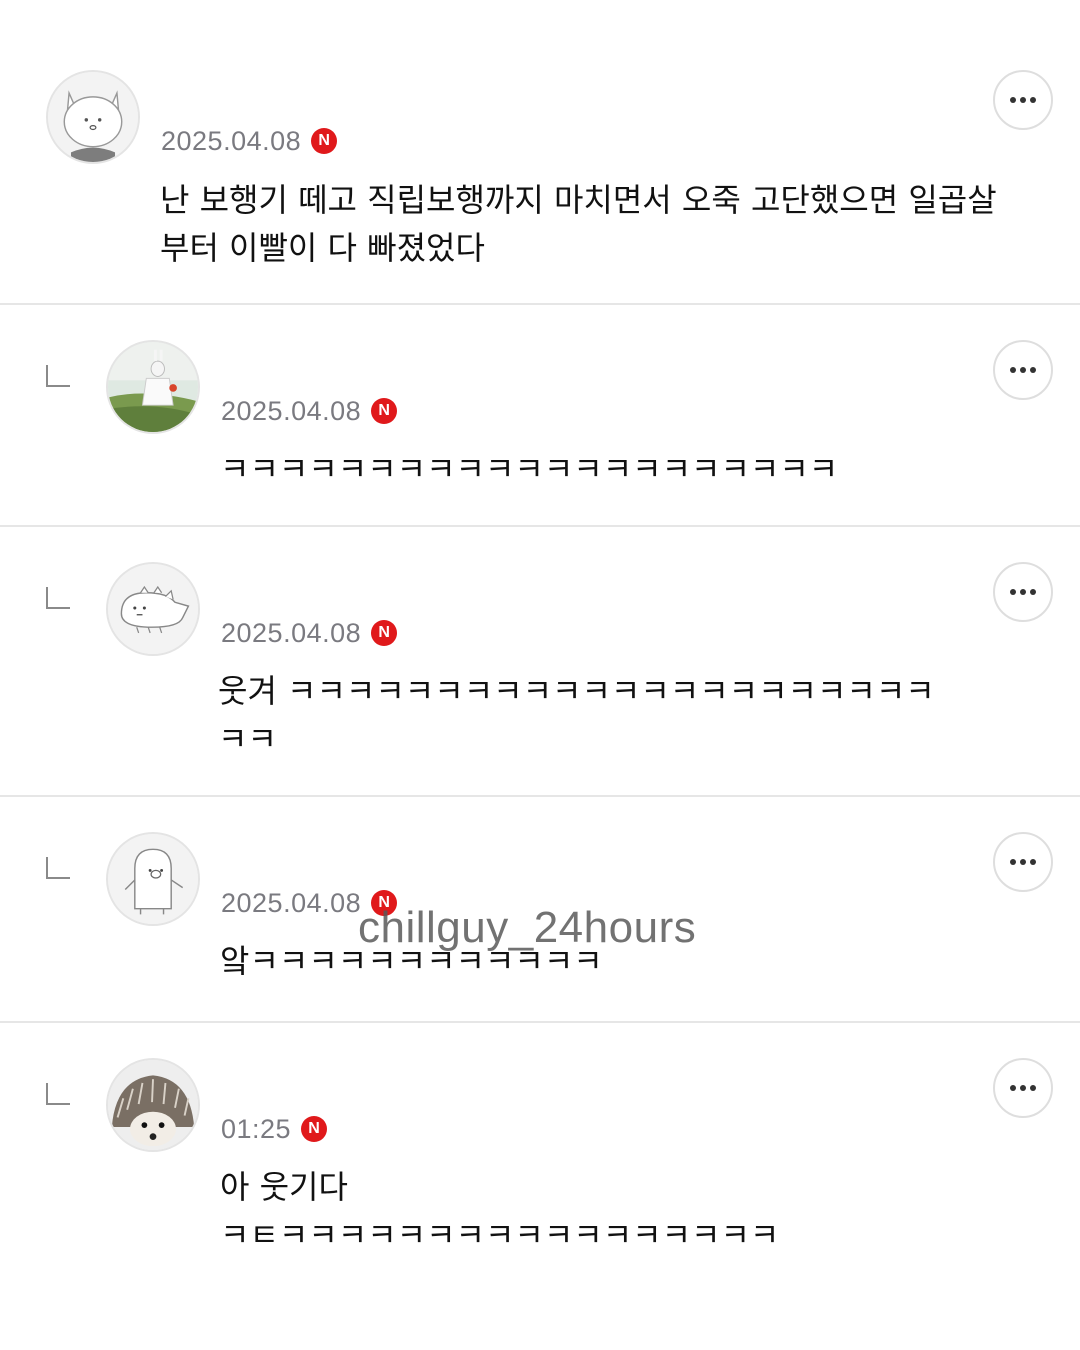 The image size is (1080, 1350). Describe the element at coordinates (153, 1105) in the screenshot. I see `hedgehog-avatar` at that location.